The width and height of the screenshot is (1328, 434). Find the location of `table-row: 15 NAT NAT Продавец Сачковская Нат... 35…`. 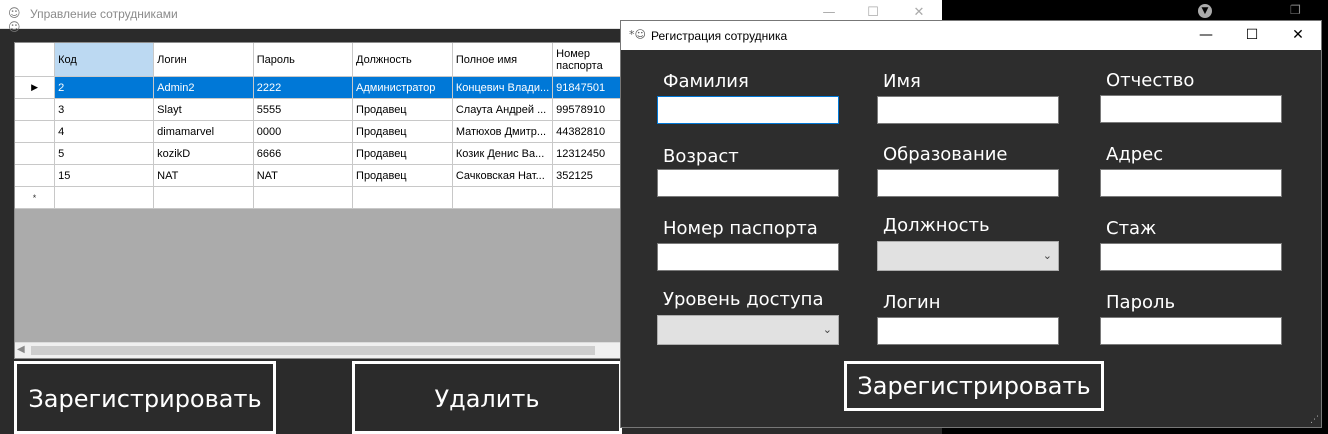

table-row: 15 NAT NAT Продавец Сачковская Нат... 35… is located at coordinates (319, 175).